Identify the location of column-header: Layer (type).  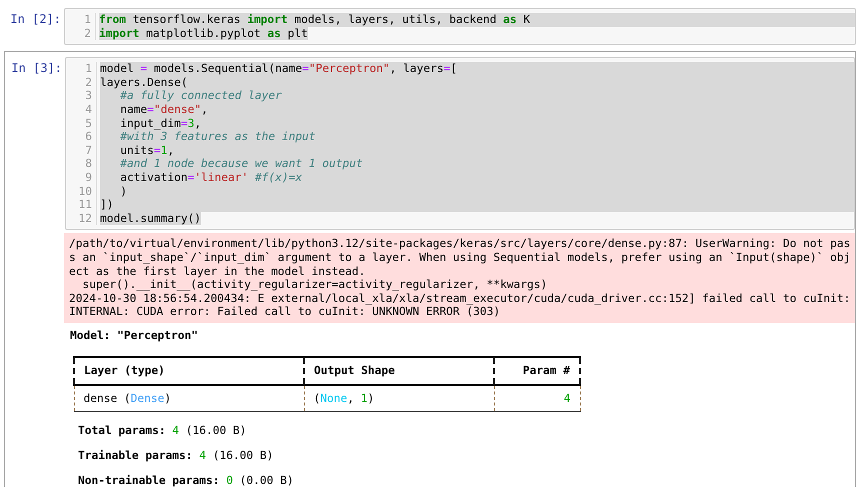
(189, 370).